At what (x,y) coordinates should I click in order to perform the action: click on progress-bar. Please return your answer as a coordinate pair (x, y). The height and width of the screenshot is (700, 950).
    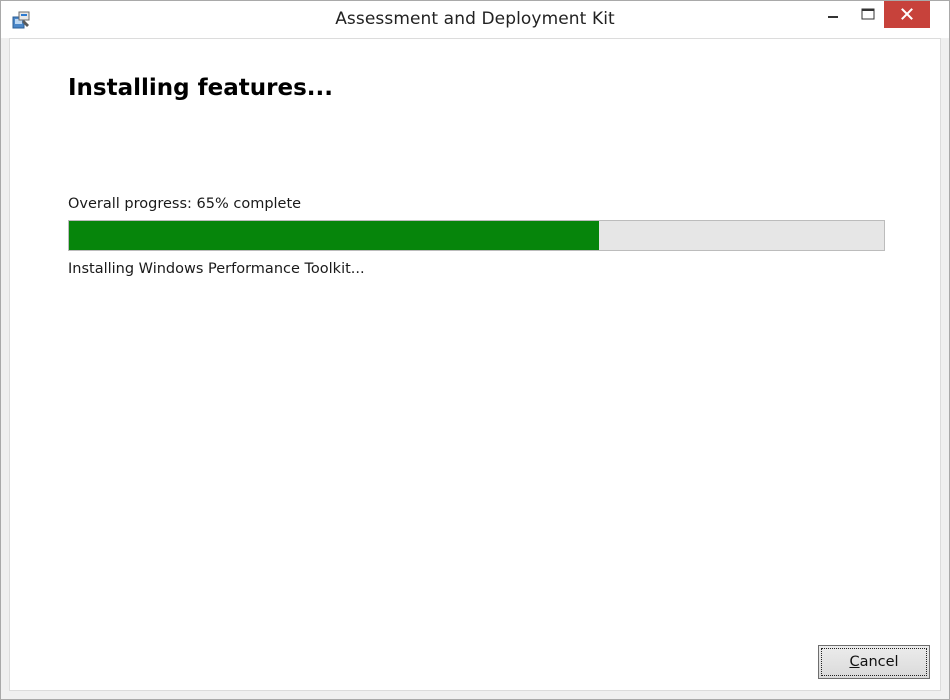
    Looking at the image, I should click on (476, 235).